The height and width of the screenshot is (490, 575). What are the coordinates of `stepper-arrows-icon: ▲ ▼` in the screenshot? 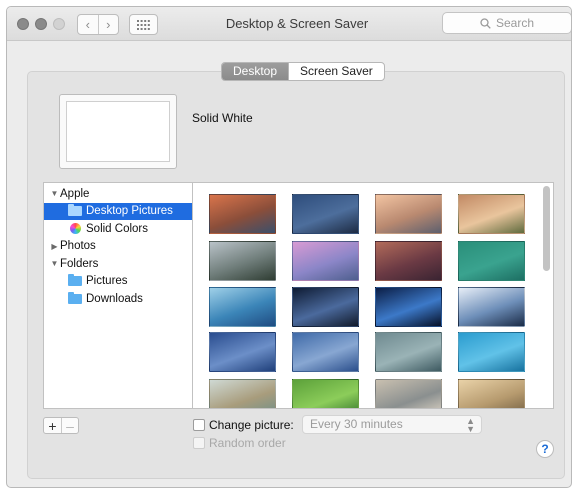 It's located at (470, 425).